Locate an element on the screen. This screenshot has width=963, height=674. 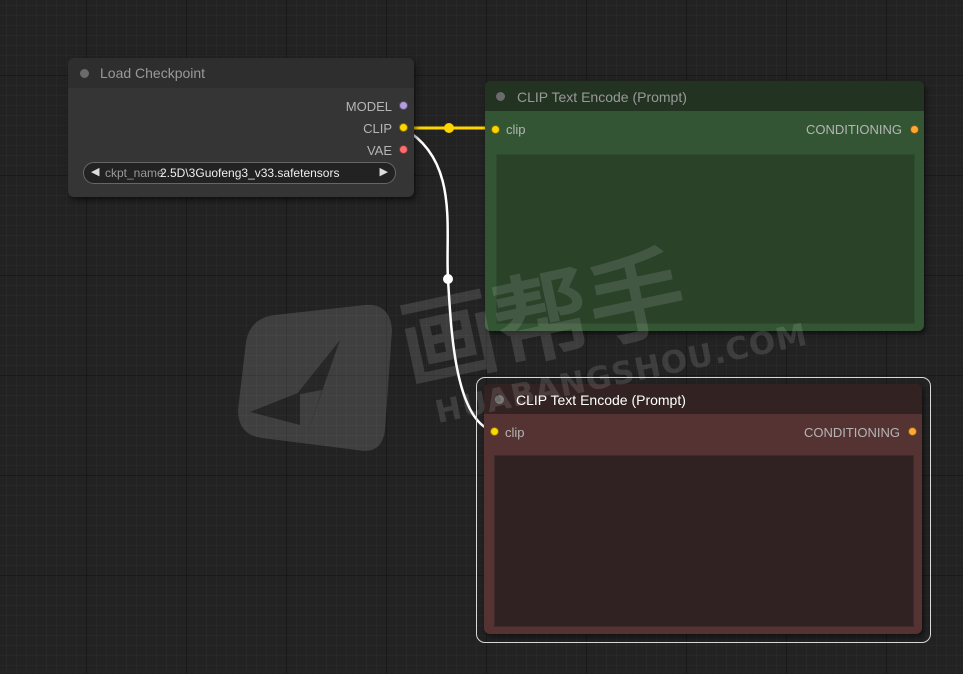
combo-value: 2.5D\3Guofeng3_v33.safetensors is located at coordinates (250, 173).